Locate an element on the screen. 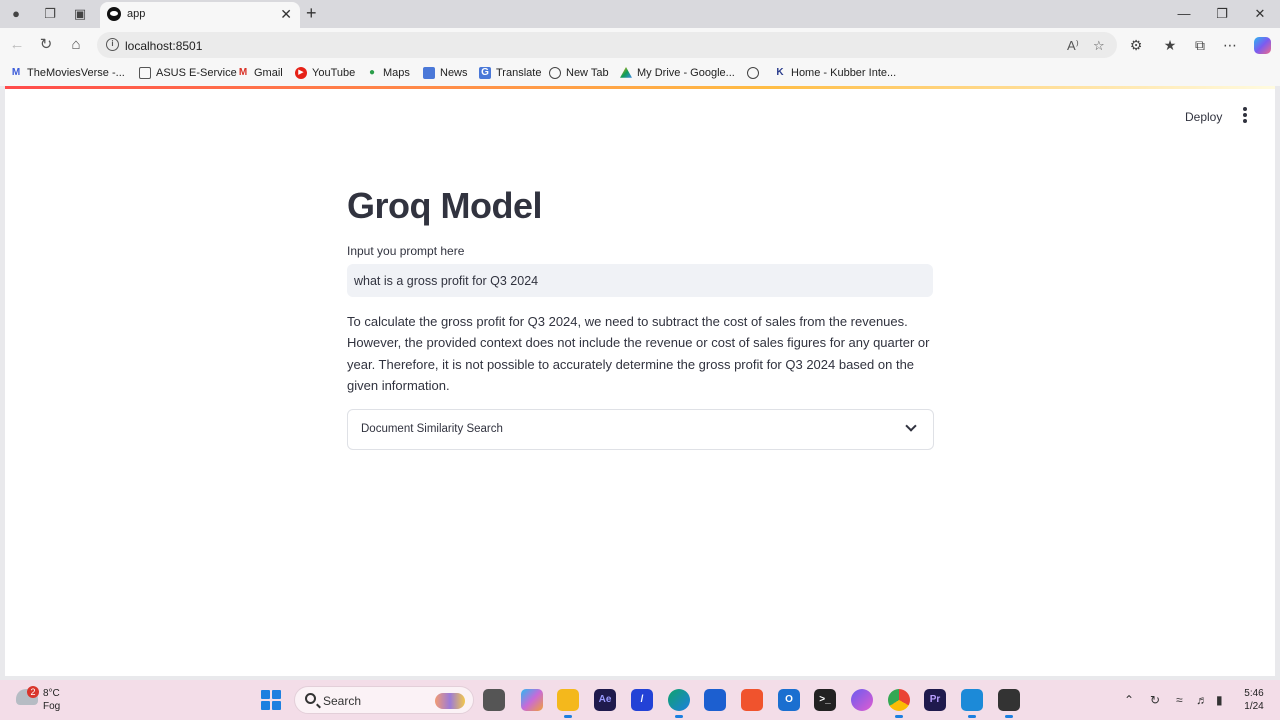 This screenshot has height=720, width=1280. show-hidden-icons-icon: ⌃ is located at coordinates (1129, 700).